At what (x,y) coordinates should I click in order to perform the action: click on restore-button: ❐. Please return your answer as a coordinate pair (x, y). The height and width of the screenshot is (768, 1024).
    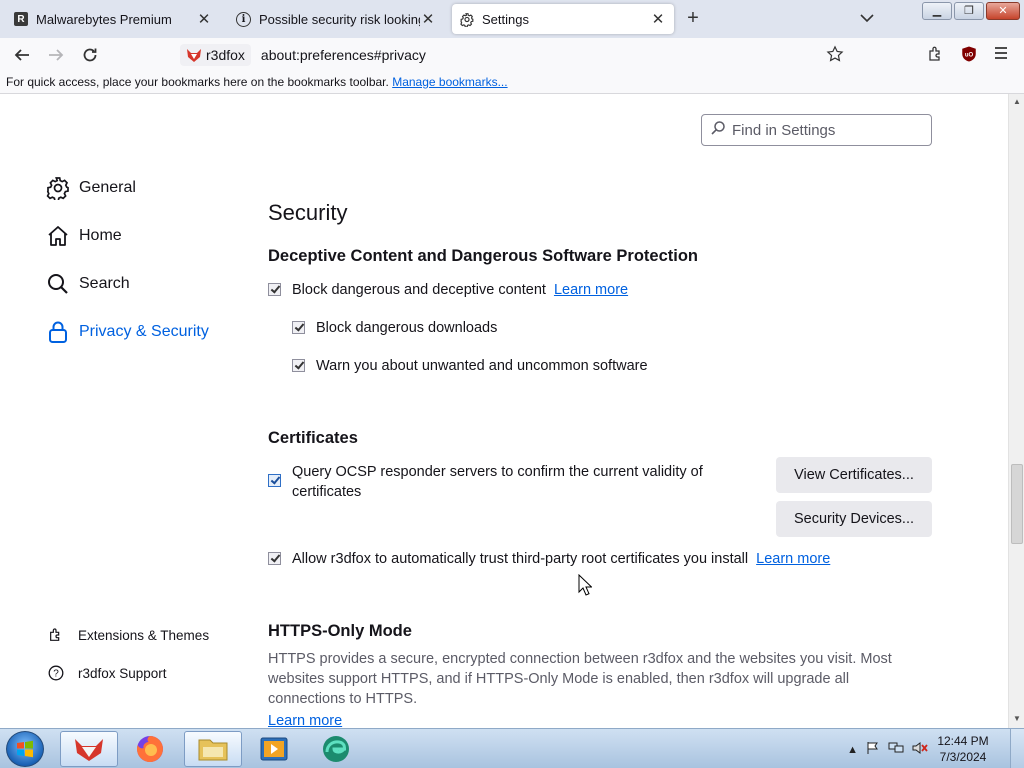
    Looking at the image, I should click on (969, 11).